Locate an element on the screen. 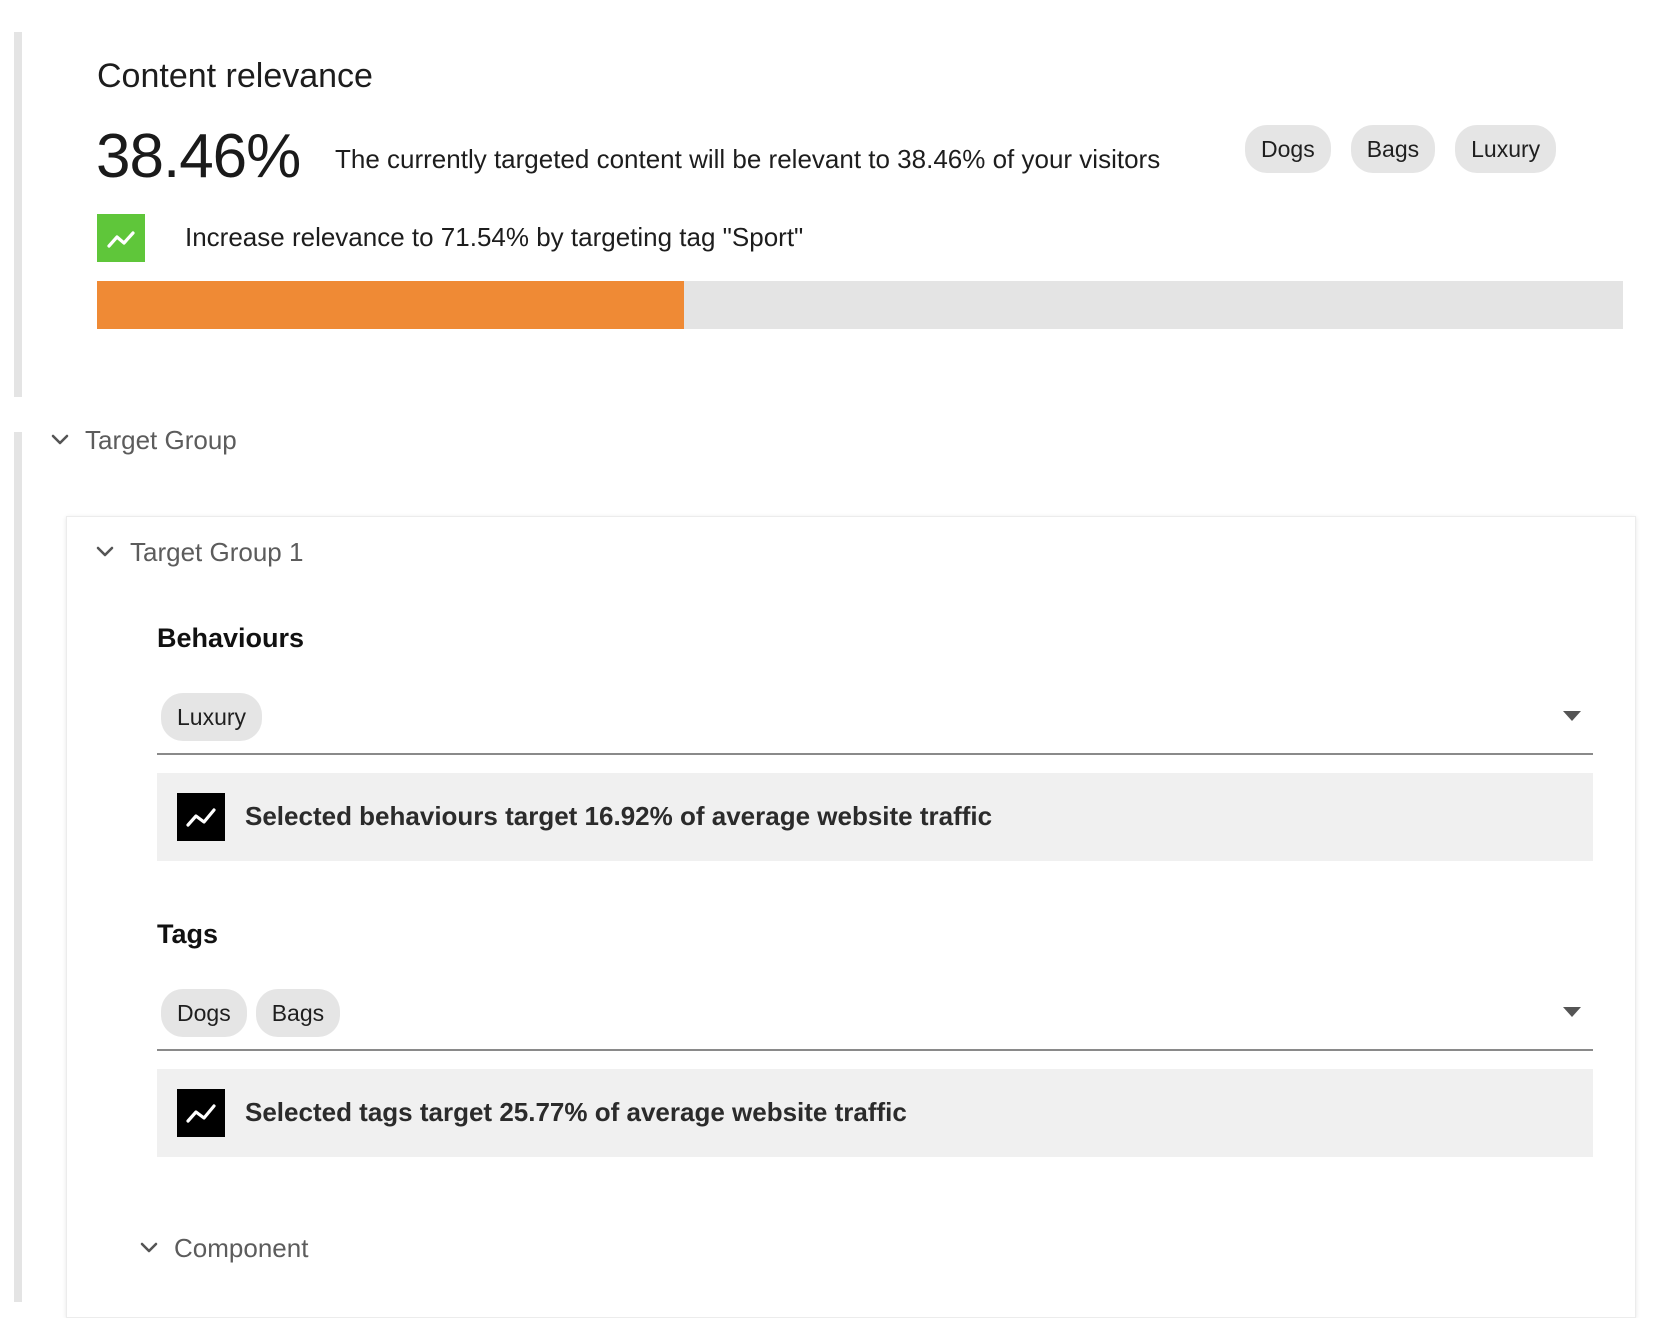 This screenshot has height=1318, width=1664. relevance-tag-chip: Luxury is located at coordinates (1506, 149).